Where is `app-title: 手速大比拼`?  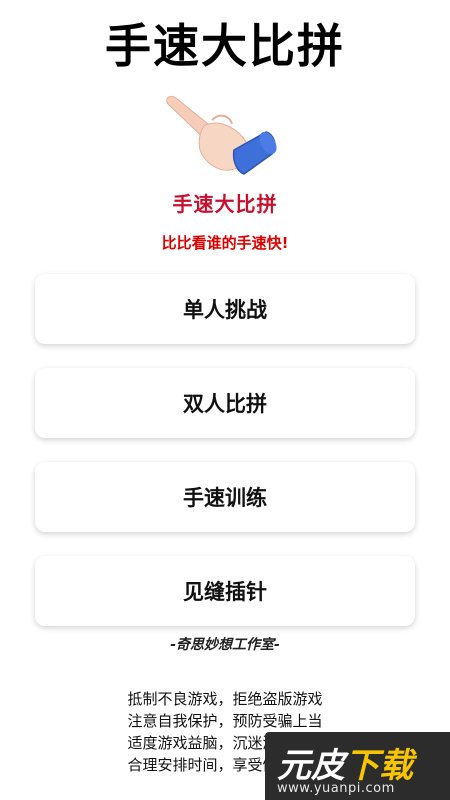 app-title: 手速大比拼 is located at coordinates (225, 46).